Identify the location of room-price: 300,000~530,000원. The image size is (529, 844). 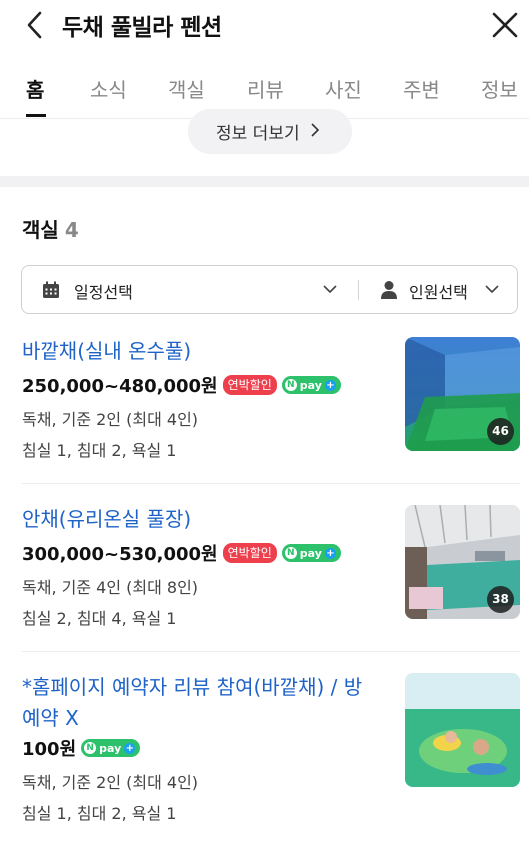
(120, 554).